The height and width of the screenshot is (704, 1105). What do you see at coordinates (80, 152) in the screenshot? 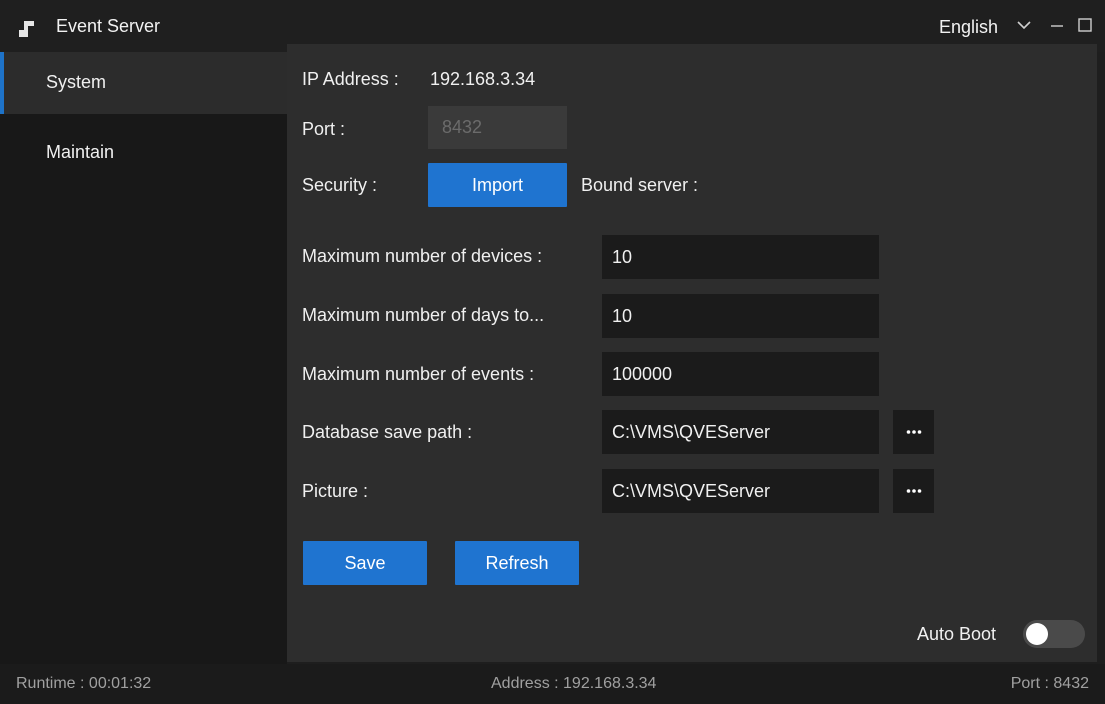
I see `sidebar-item-label: Maintain` at bounding box center [80, 152].